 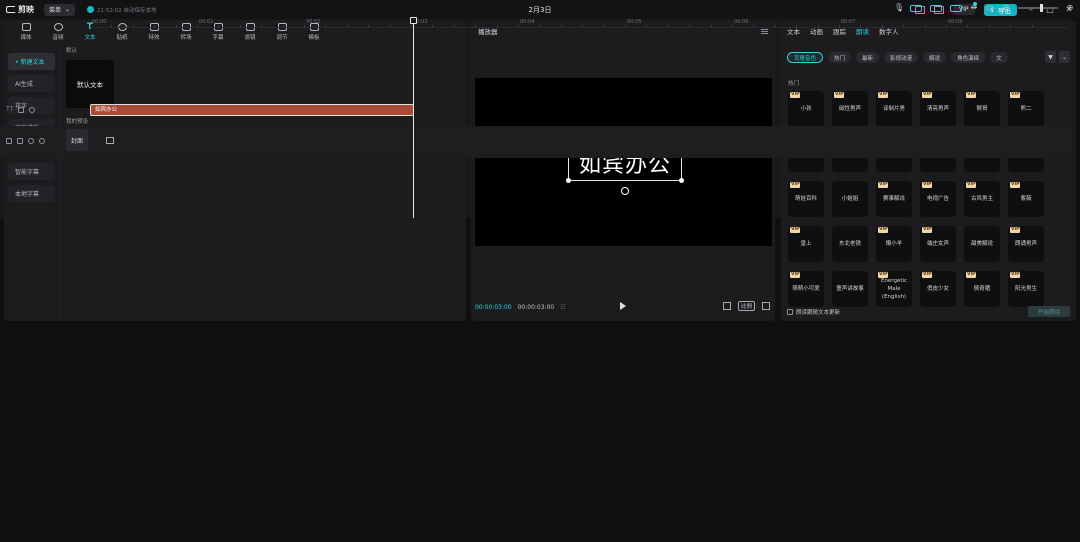 What do you see at coordinates (31, 61) in the screenshot?
I see `sidebar-item: • 新建文本` at bounding box center [31, 61].